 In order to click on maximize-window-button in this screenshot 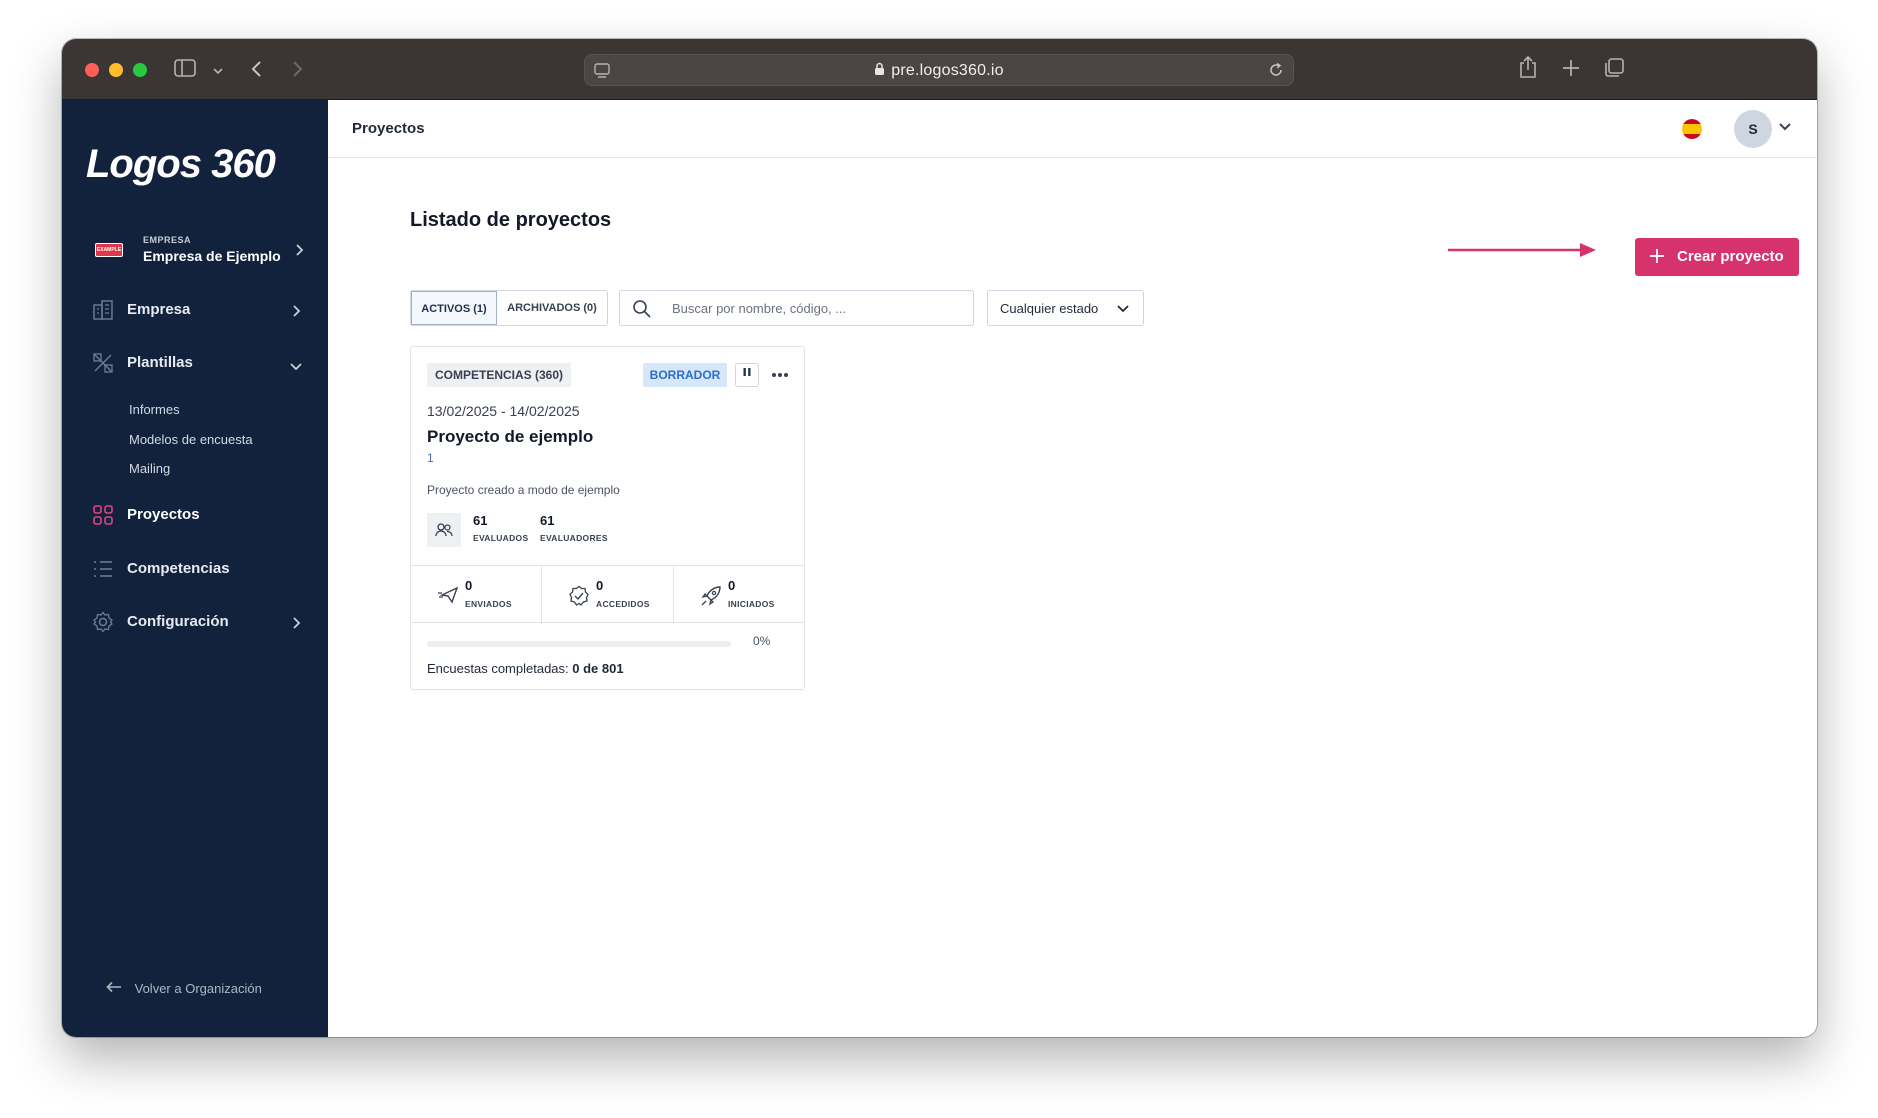, I will do `click(140, 70)`.